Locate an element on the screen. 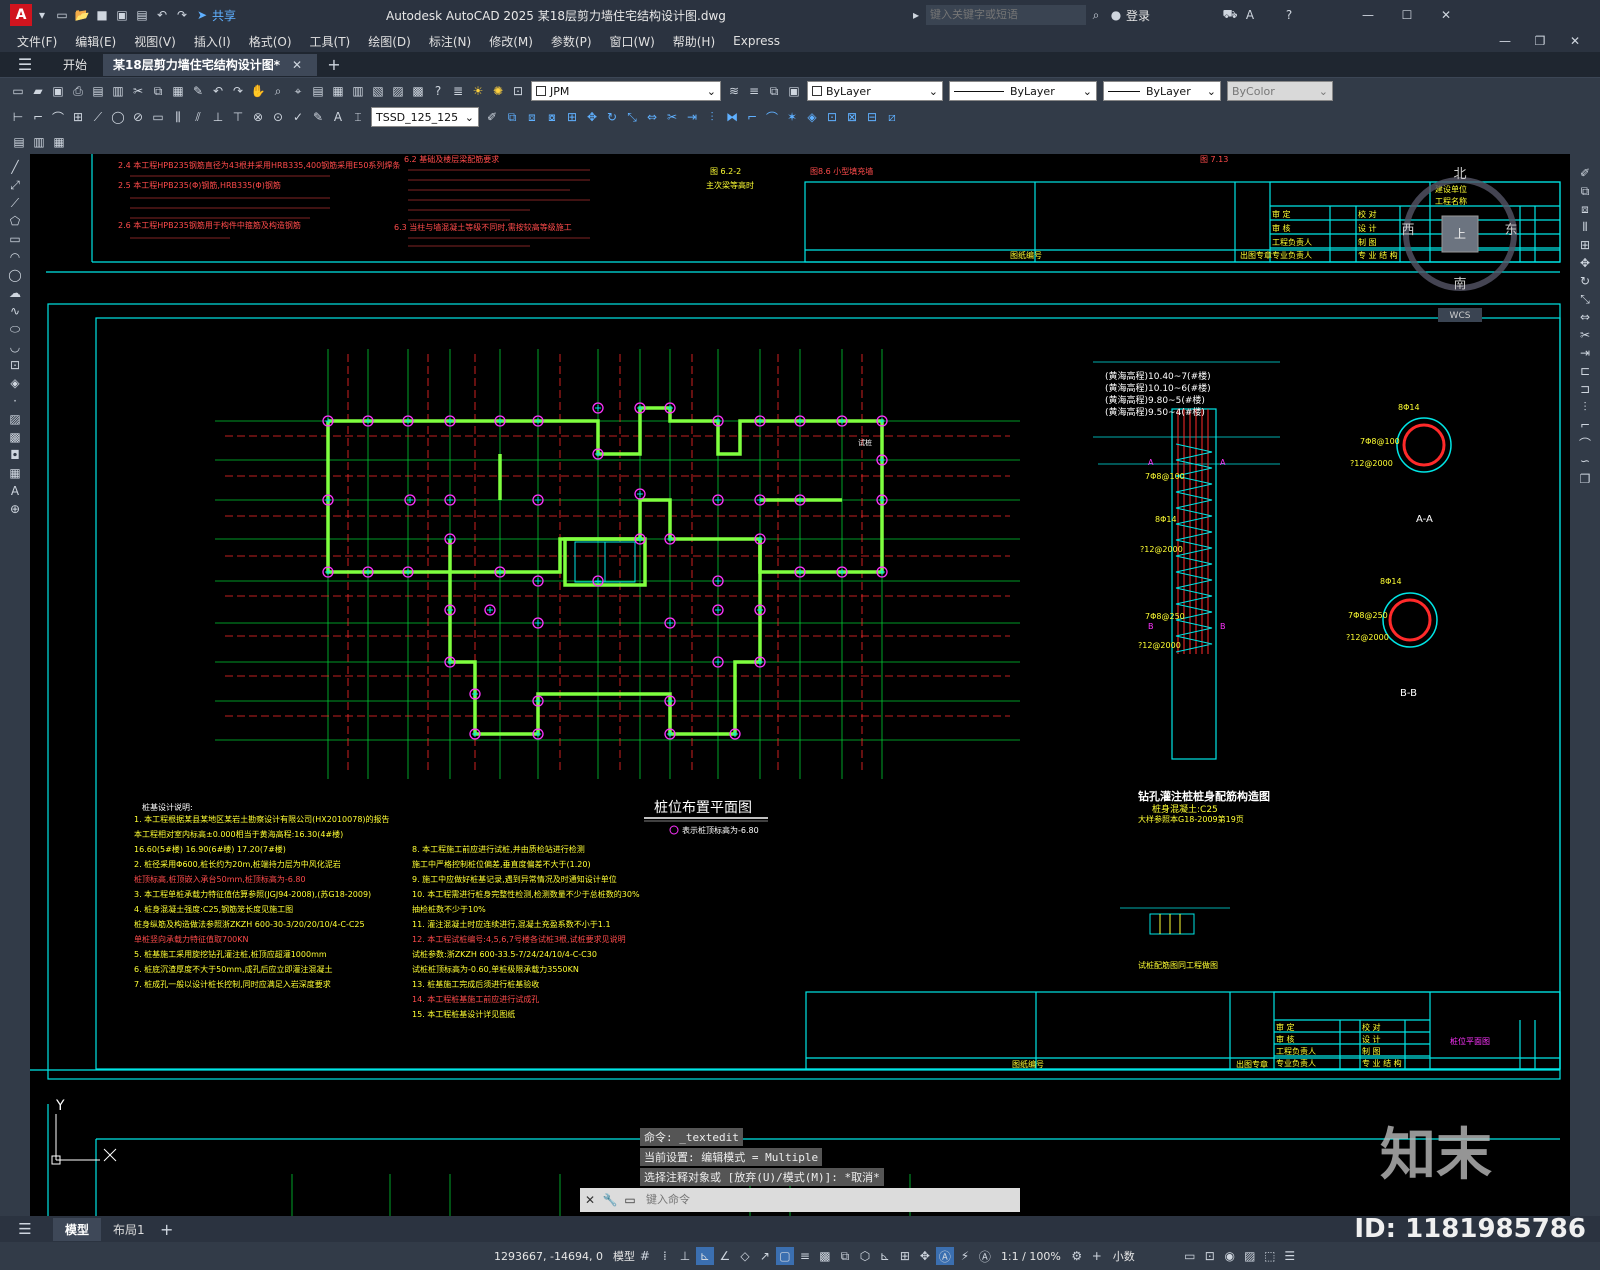  elev-icon: ⊙ is located at coordinates (278, 117).